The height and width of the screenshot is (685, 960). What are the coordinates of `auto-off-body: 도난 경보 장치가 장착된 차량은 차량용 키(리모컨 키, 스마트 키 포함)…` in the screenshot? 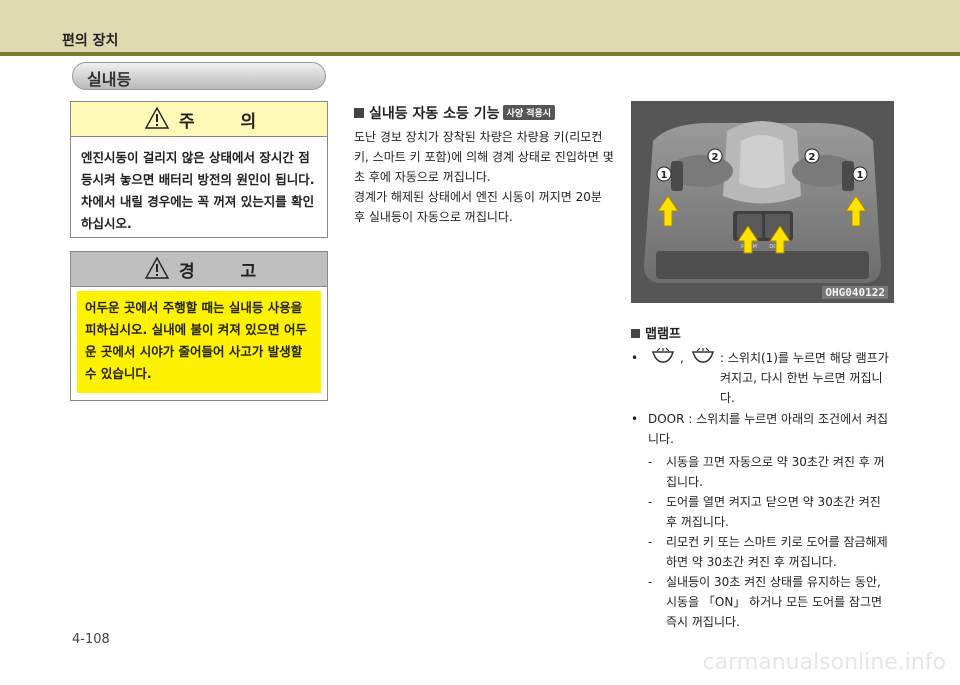 It's located at (485, 177).